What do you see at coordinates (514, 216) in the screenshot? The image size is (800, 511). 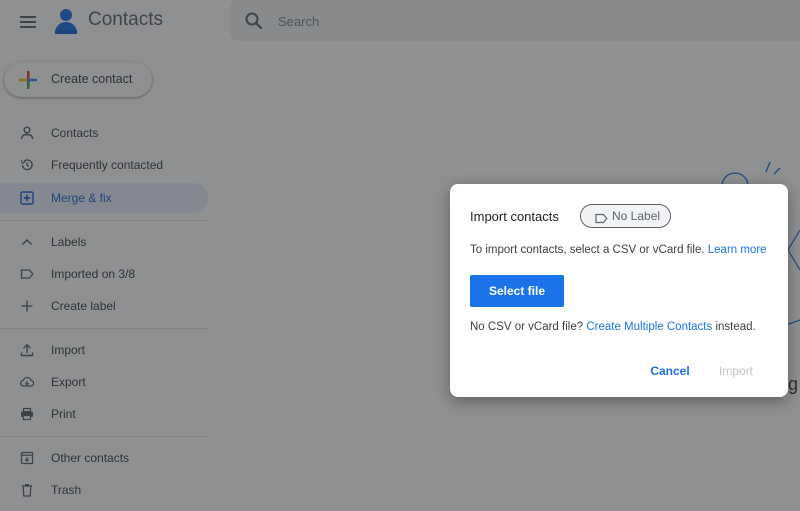 I see `dialog-title: Import contacts` at bounding box center [514, 216].